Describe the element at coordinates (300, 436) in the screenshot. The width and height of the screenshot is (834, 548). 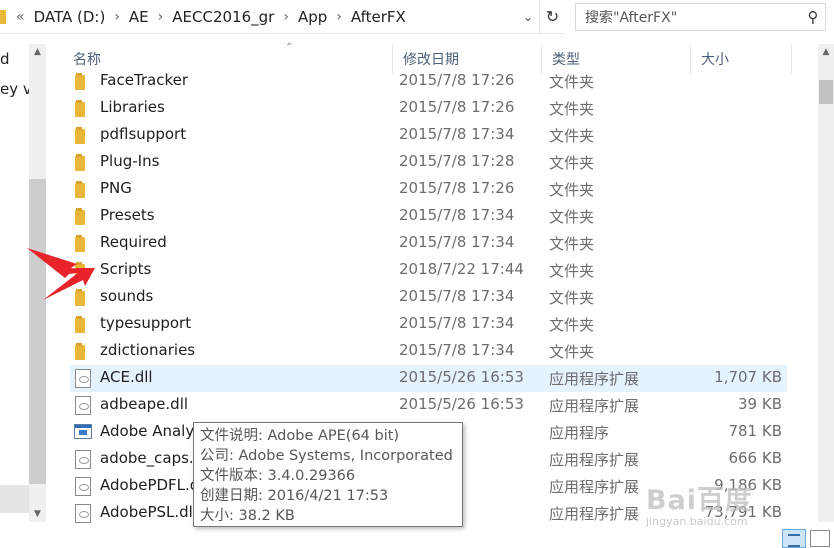
I see `tooltip-line: 文件说明: Adobe APE(64 bit)` at that location.